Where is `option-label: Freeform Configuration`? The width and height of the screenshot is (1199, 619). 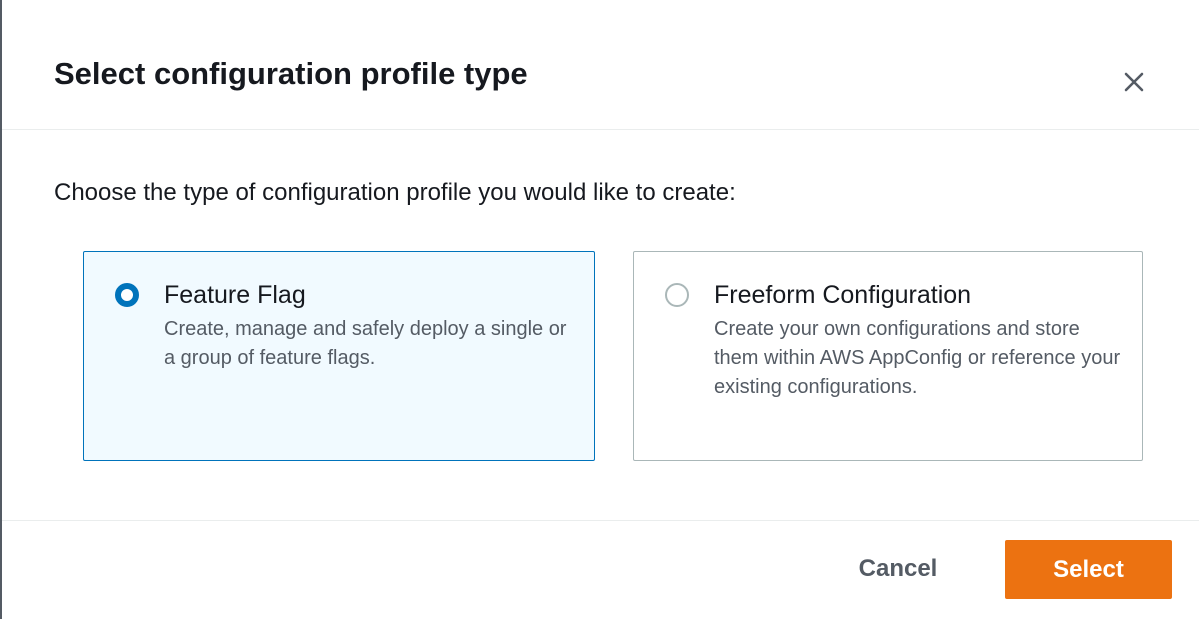
option-label: Freeform Configuration is located at coordinates (843, 295).